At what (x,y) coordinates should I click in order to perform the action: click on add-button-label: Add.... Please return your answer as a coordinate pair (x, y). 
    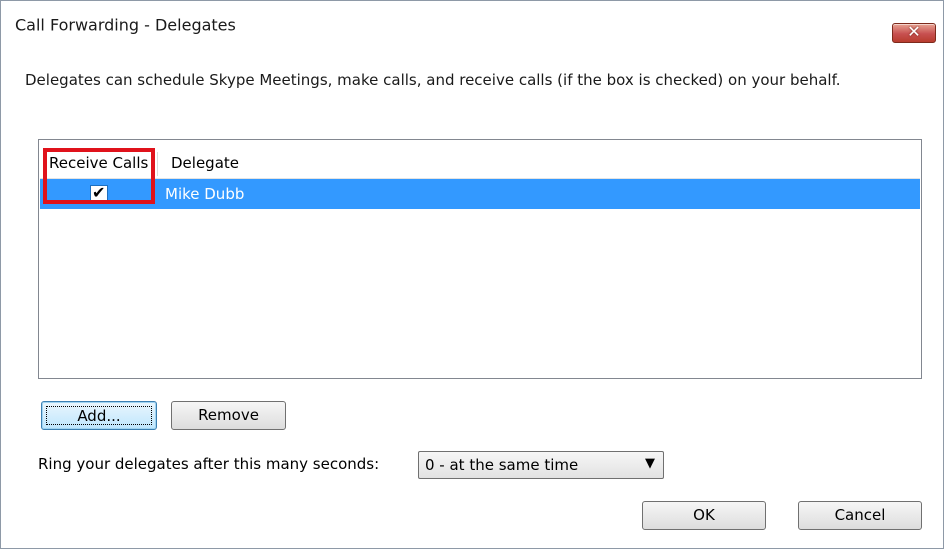
    Looking at the image, I should click on (99, 416).